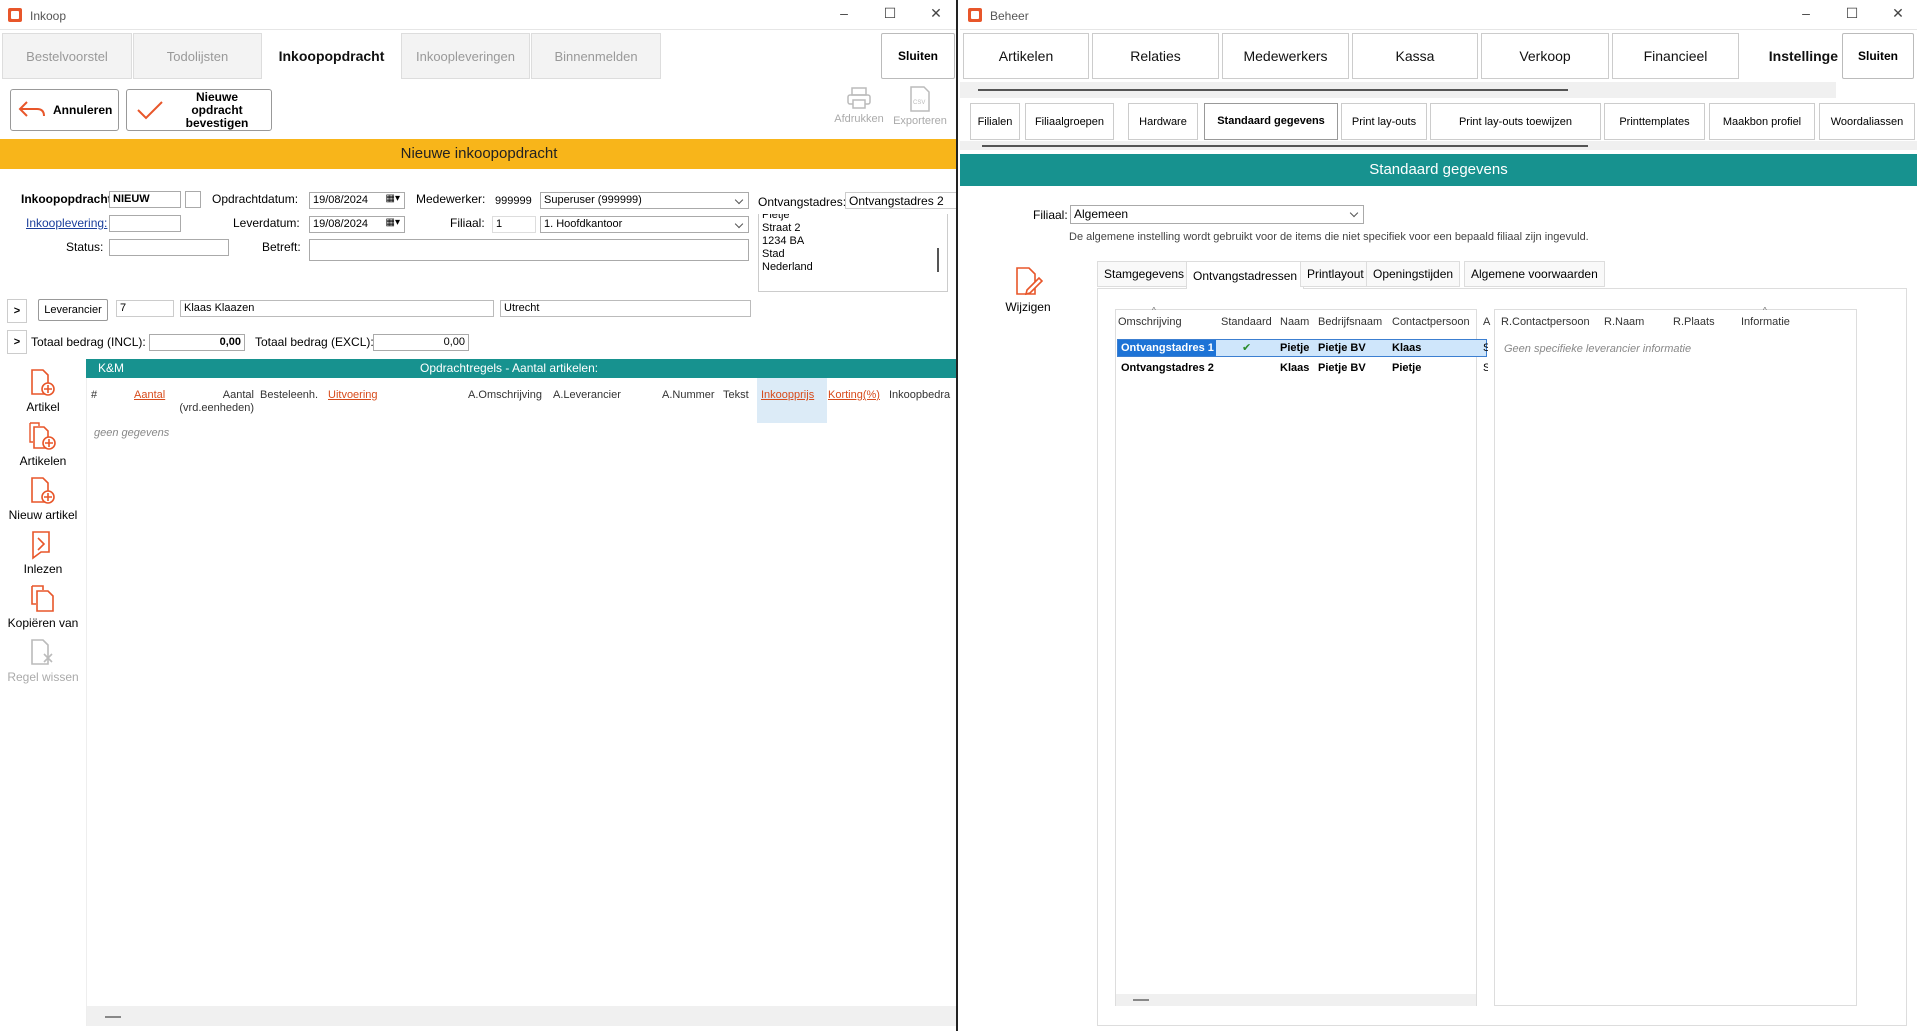 The width and height of the screenshot is (1917, 1031). What do you see at coordinates (94, 395) in the screenshot?
I see `col-index: #` at bounding box center [94, 395].